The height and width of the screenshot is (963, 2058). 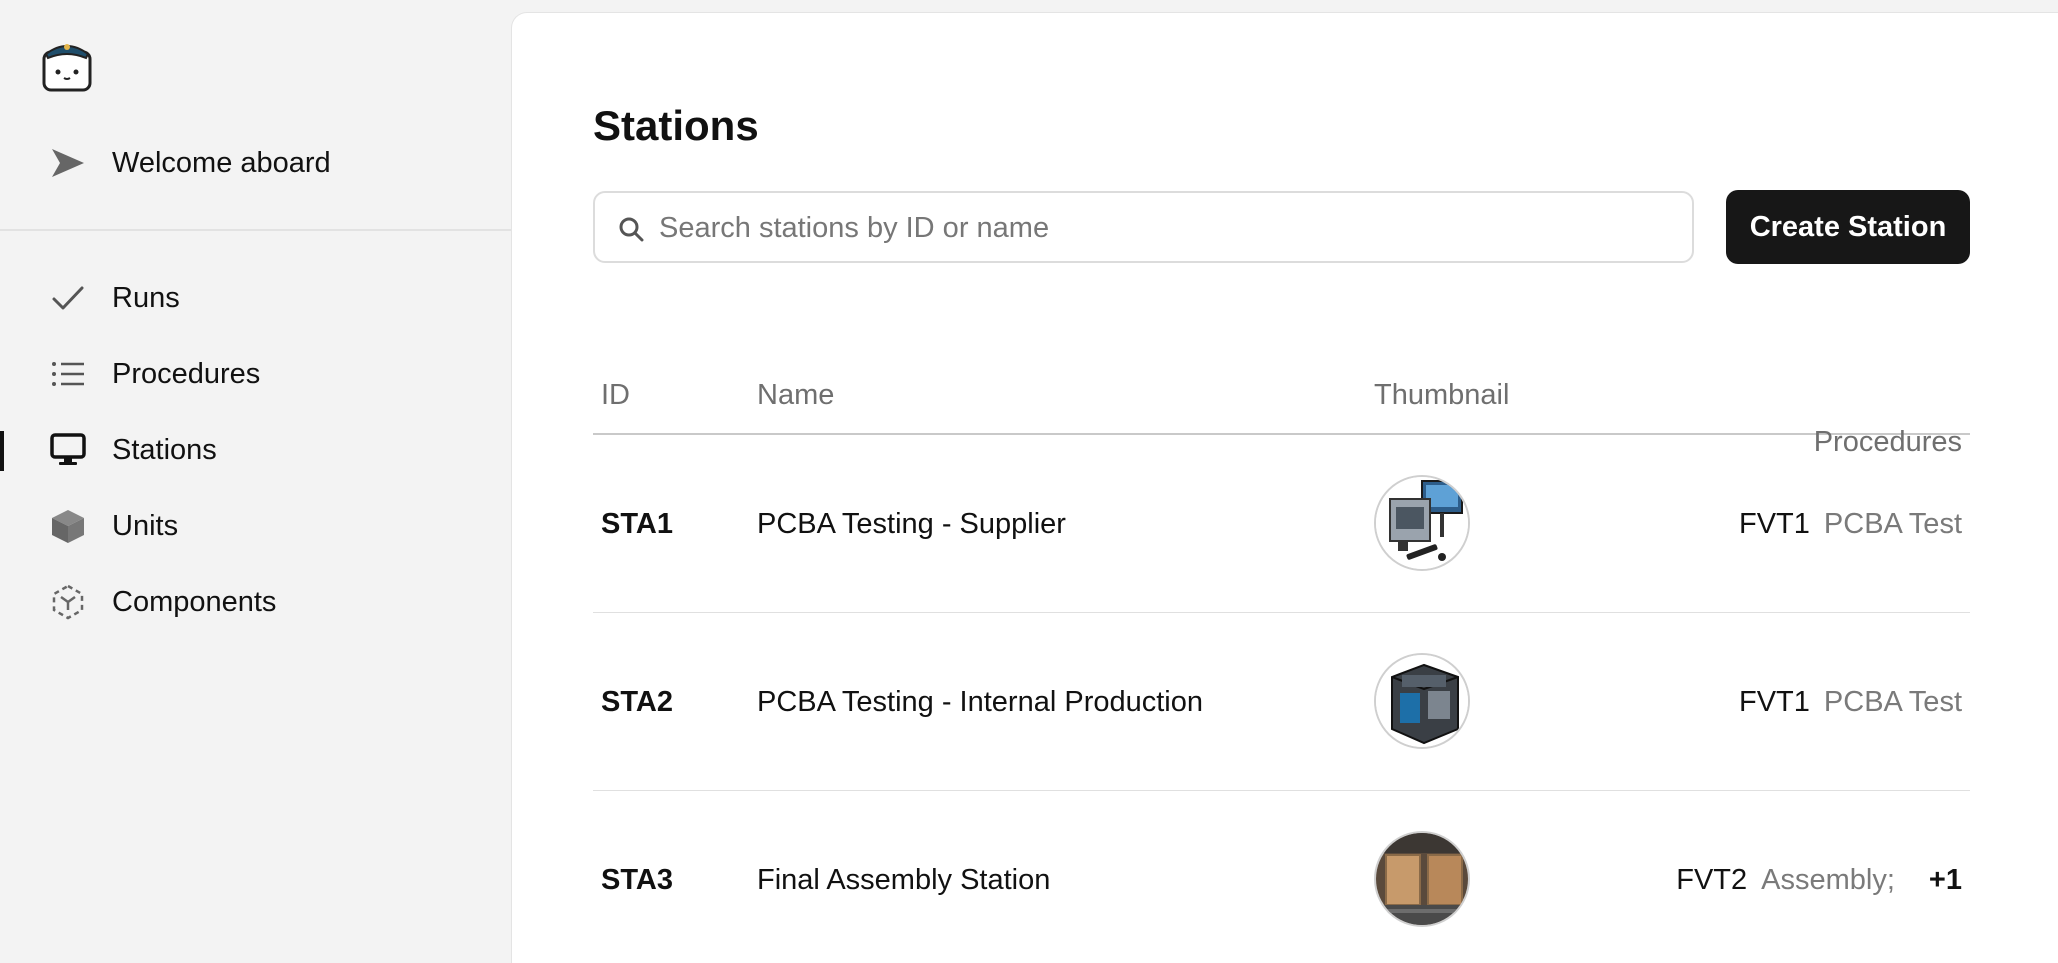 What do you see at coordinates (255, 230) in the screenshot?
I see `sidebar-divider` at bounding box center [255, 230].